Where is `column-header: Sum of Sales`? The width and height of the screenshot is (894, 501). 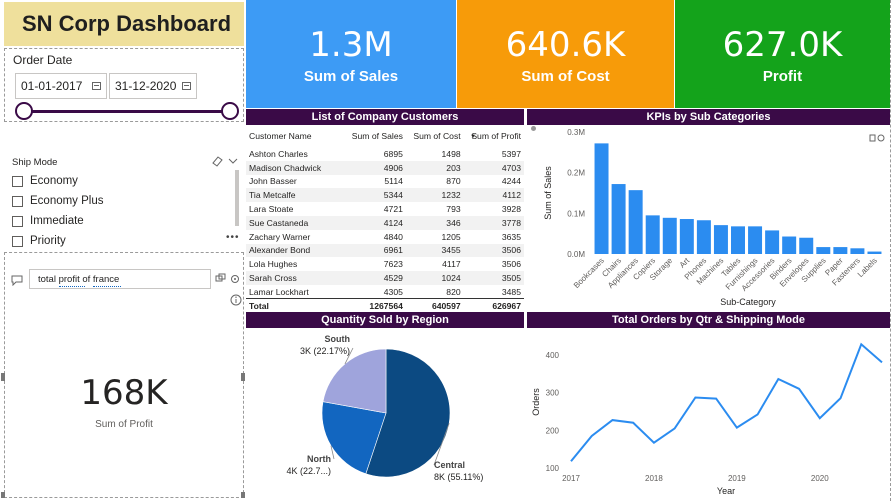
column-header: Sum of Sales is located at coordinates (375, 136).